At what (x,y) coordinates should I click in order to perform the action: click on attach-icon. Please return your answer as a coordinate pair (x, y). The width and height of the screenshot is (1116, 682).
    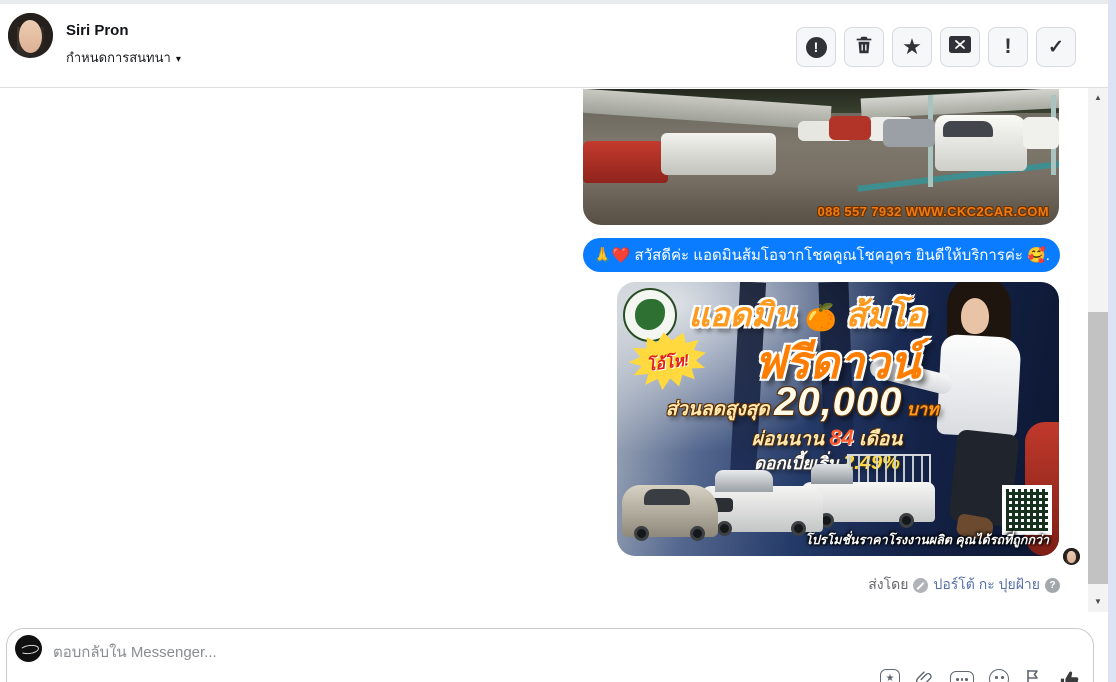
    Looking at the image, I should click on (925, 675).